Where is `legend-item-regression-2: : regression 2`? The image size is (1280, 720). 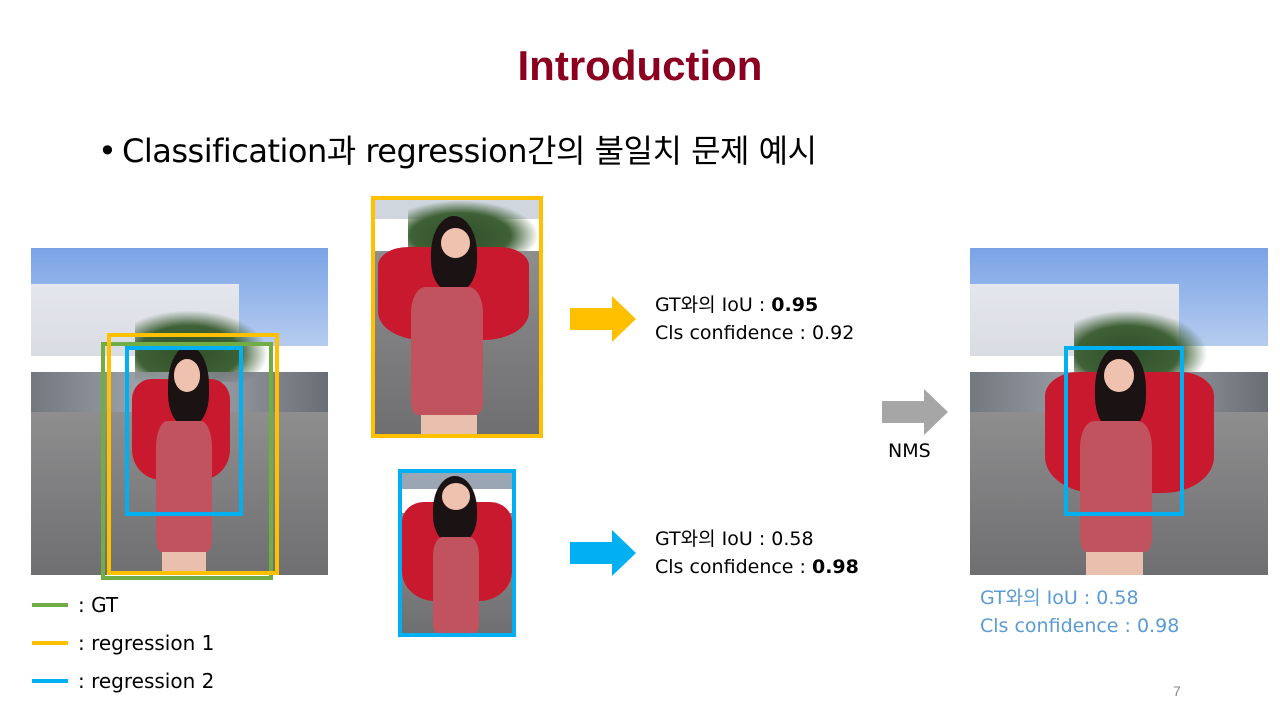
legend-item-regression-2: : regression 2 is located at coordinates (123, 681).